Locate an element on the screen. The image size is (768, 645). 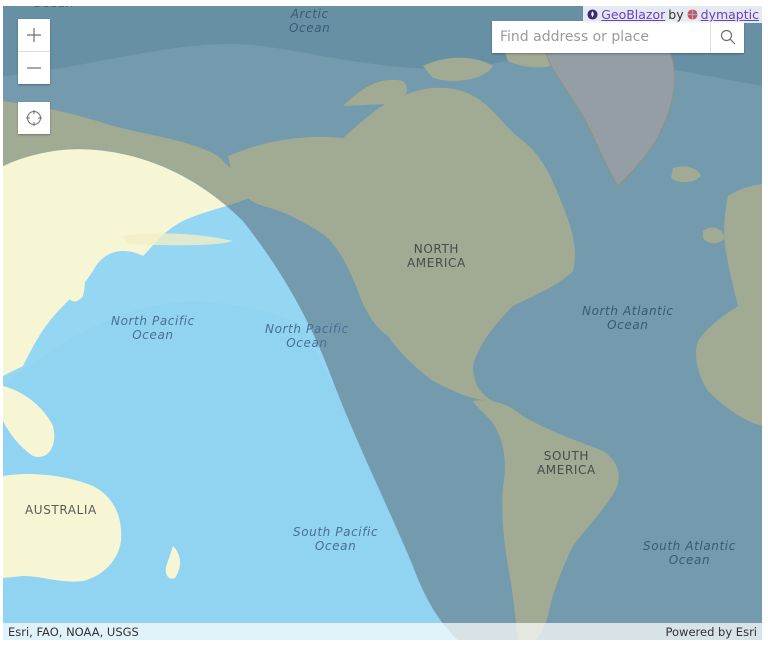
zoom-controls is located at coordinates (34, 51).